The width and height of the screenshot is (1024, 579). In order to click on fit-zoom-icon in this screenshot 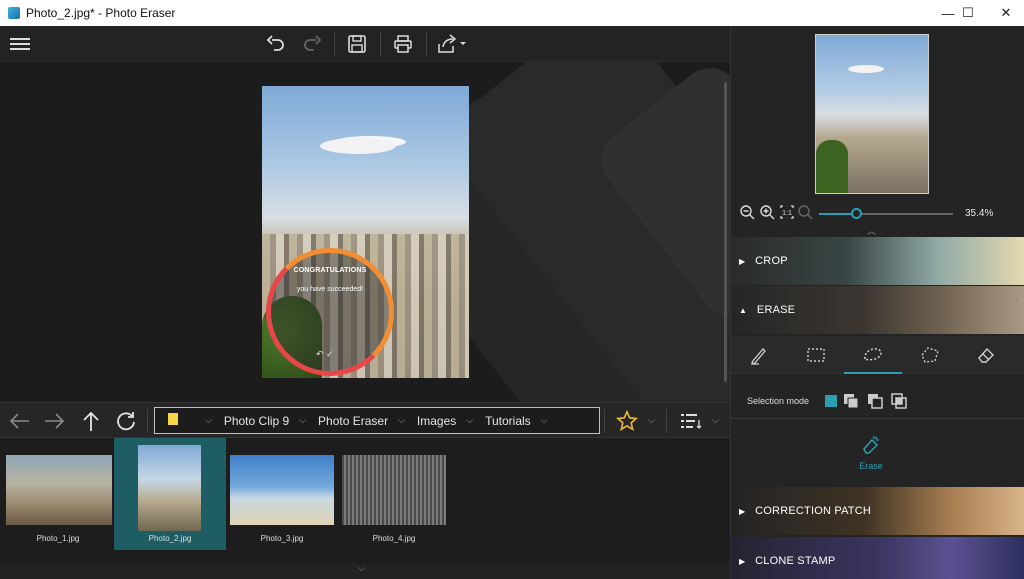, I will do `click(805, 213)`.